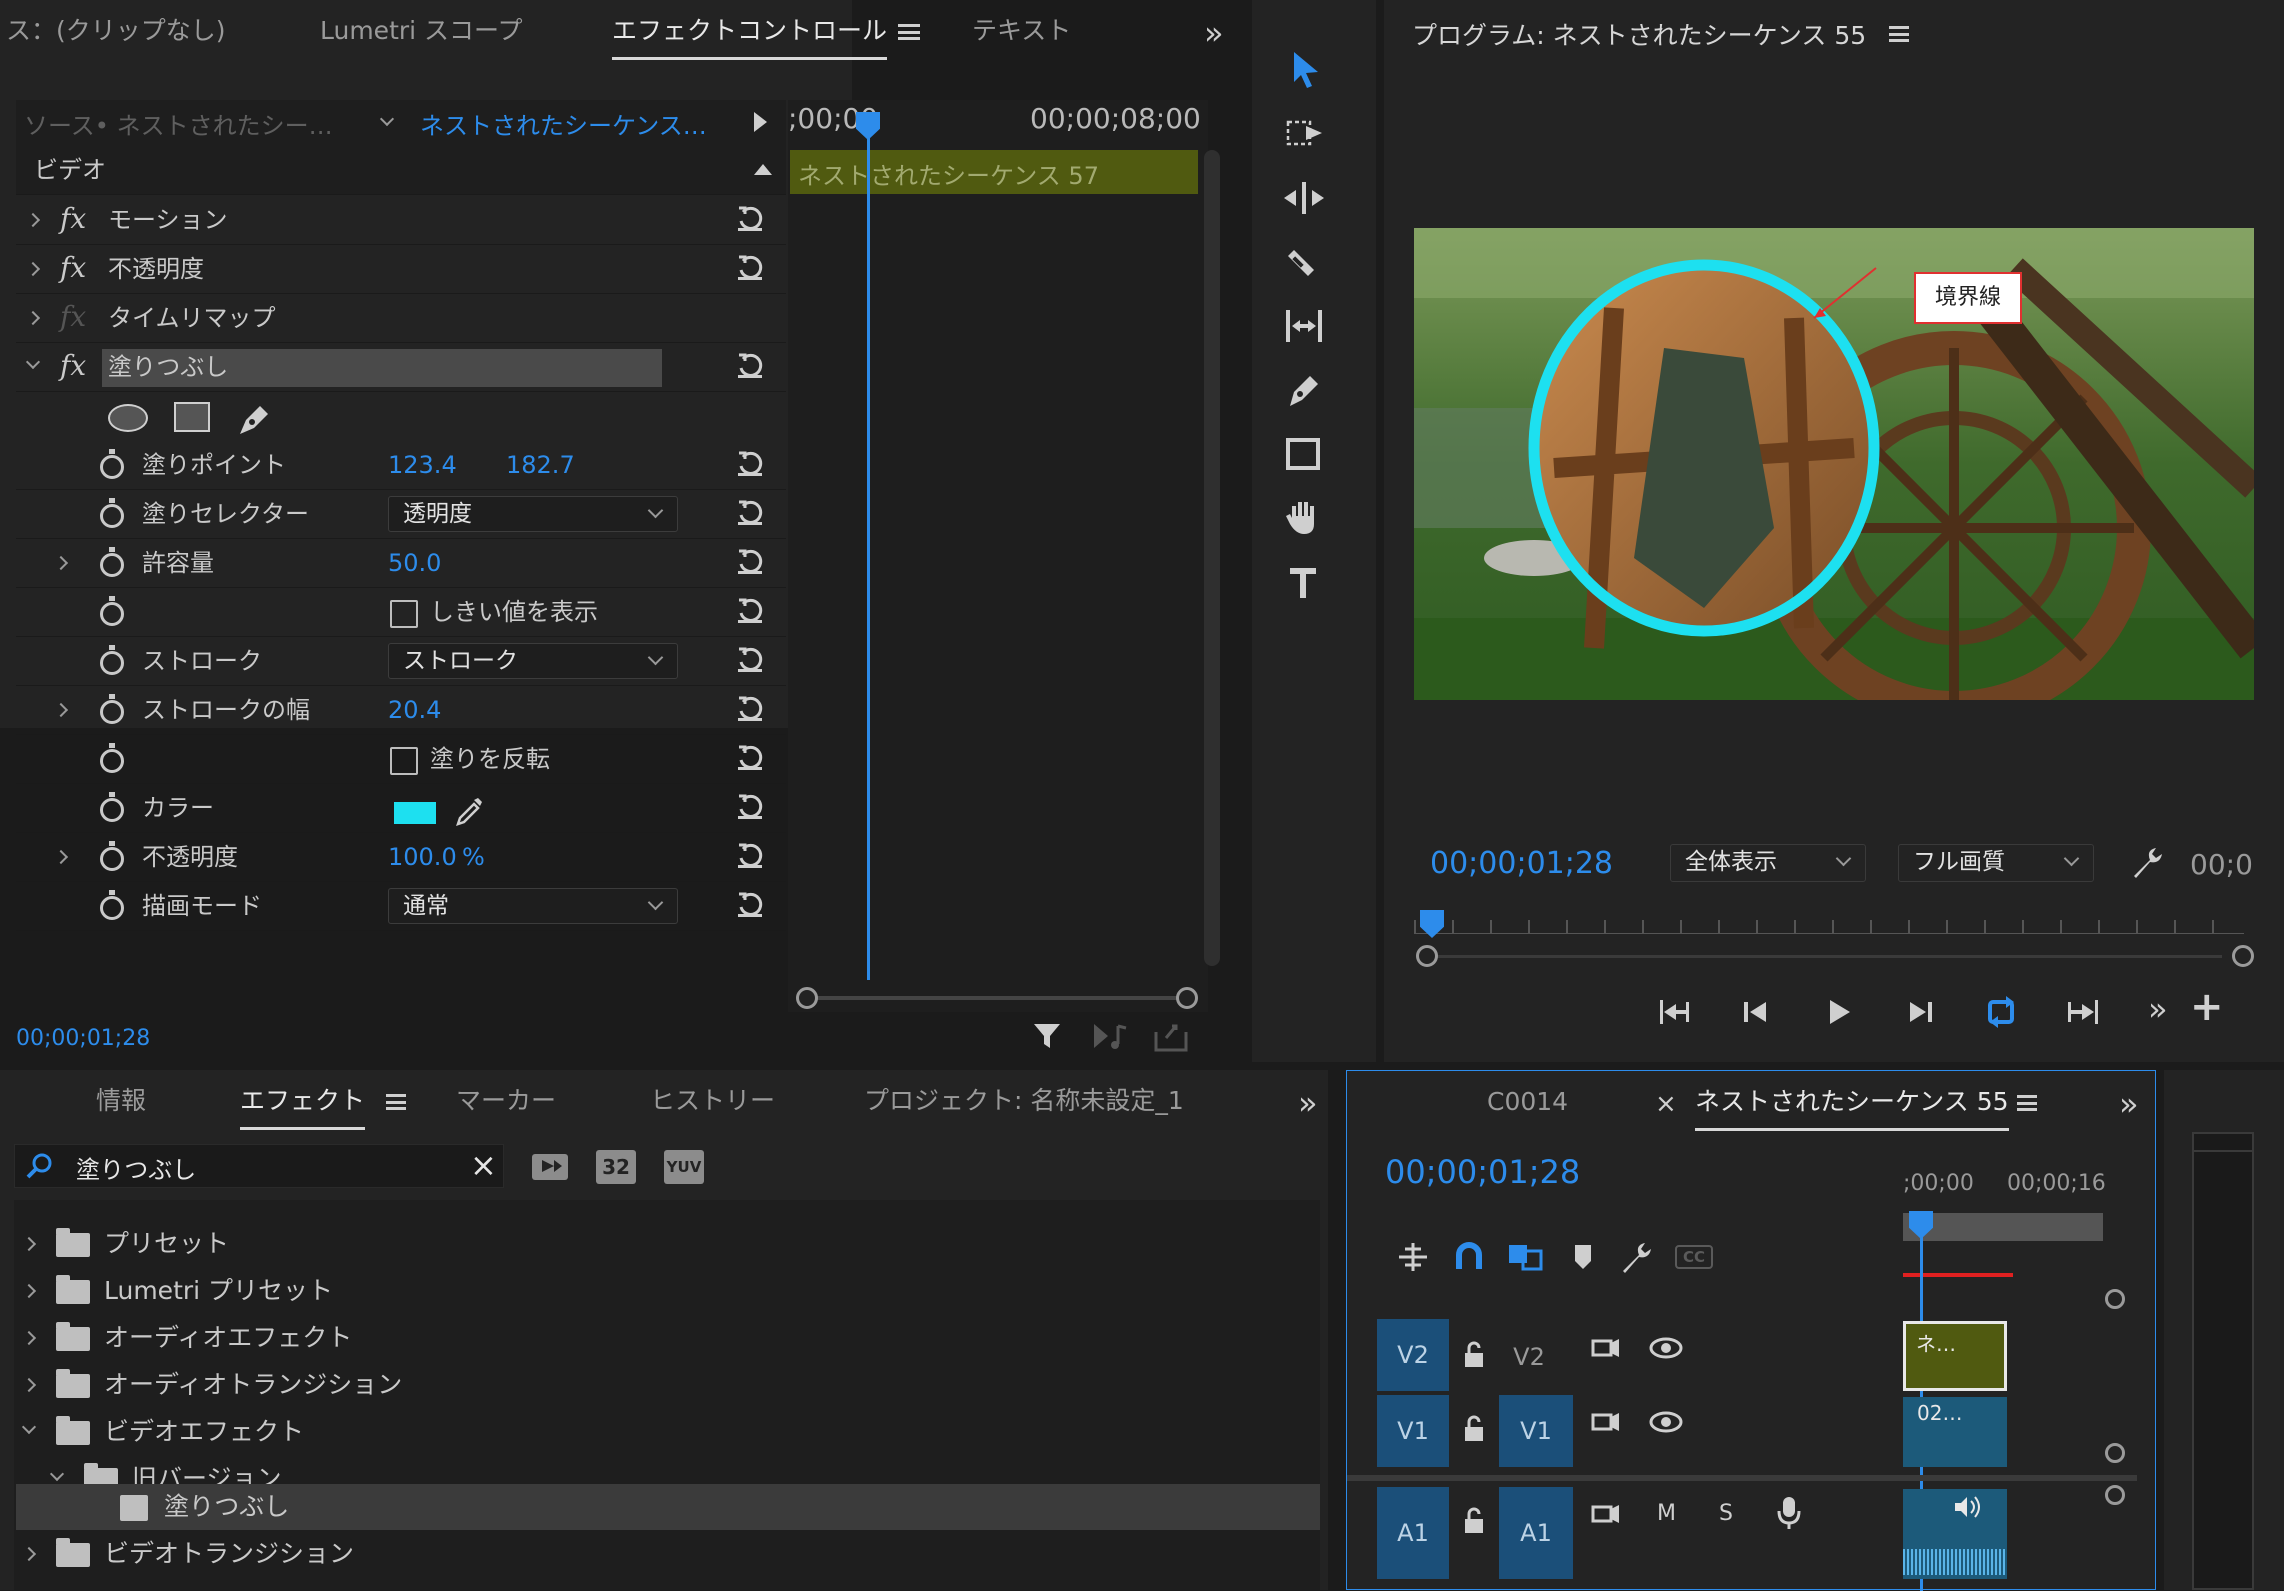 This screenshot has height=1591, width=2284. I want to click on hand-tool-icon, so click(1304, 518).